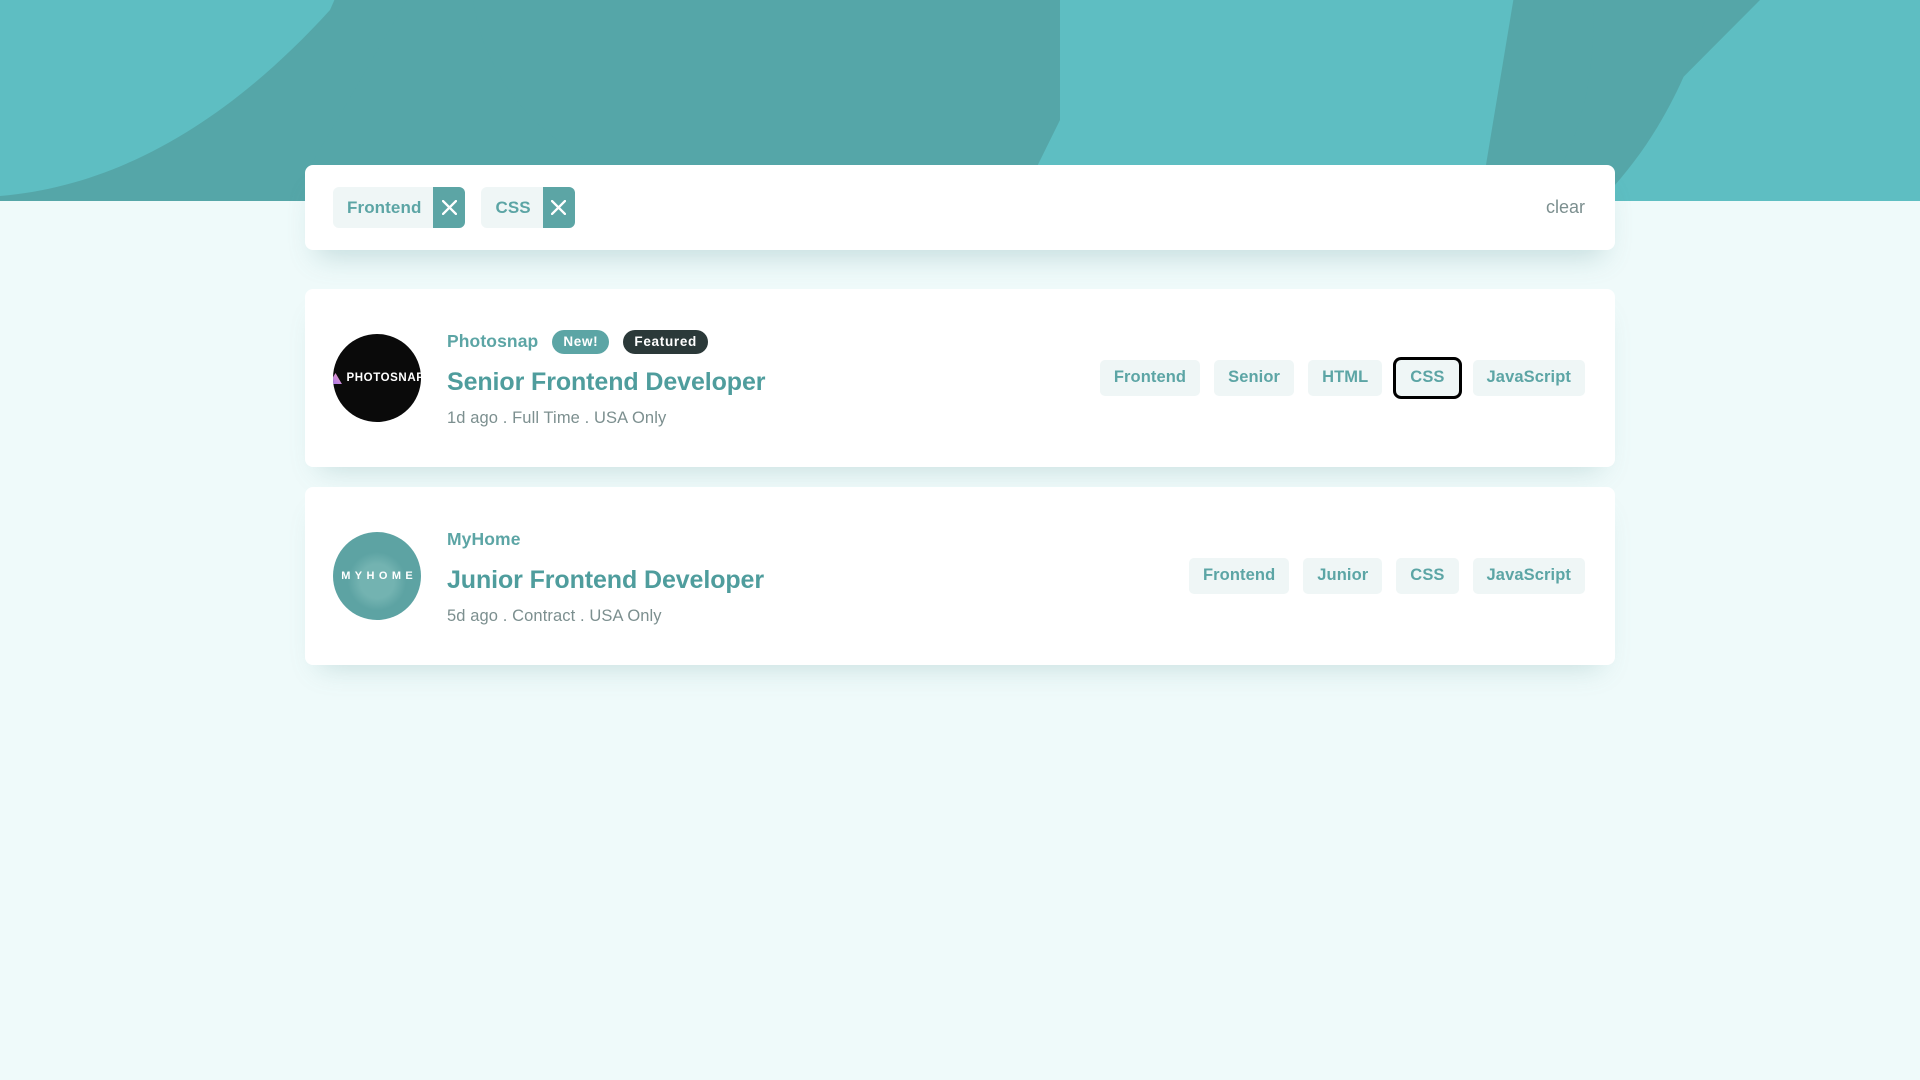 The image size is (1920, 1080). I want to click on company-name: Photosnap, so click(493, 341).